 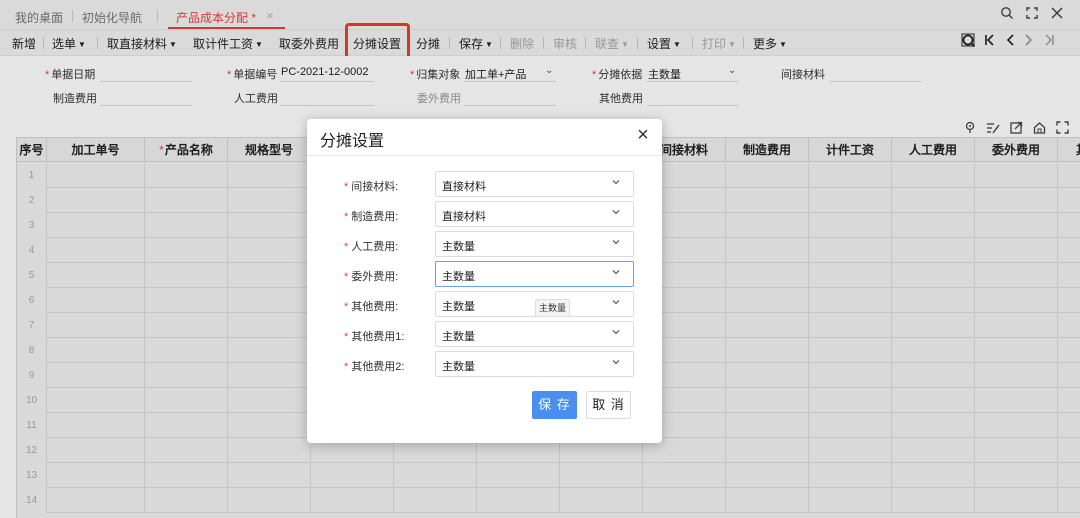 I want to click on mfg-cost-select: 直接材料, so click(x=534, y=214).